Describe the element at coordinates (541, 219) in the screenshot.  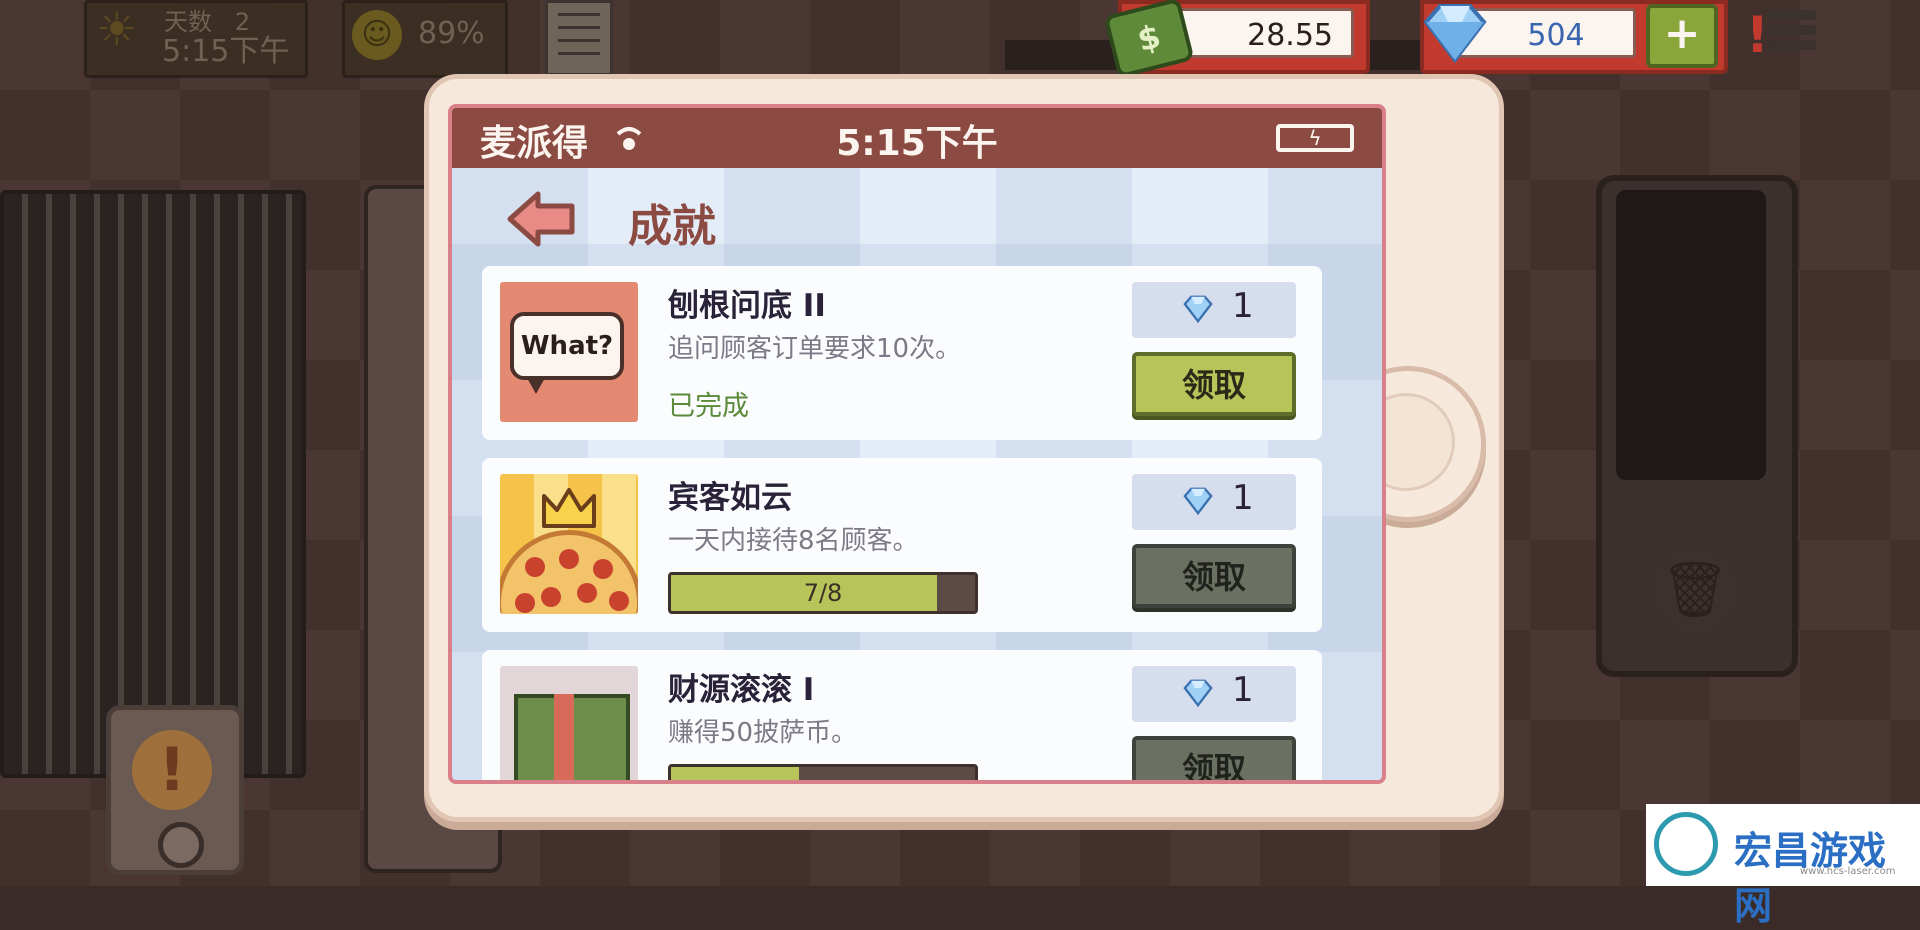
I see `back-arrow-icon` at that location.